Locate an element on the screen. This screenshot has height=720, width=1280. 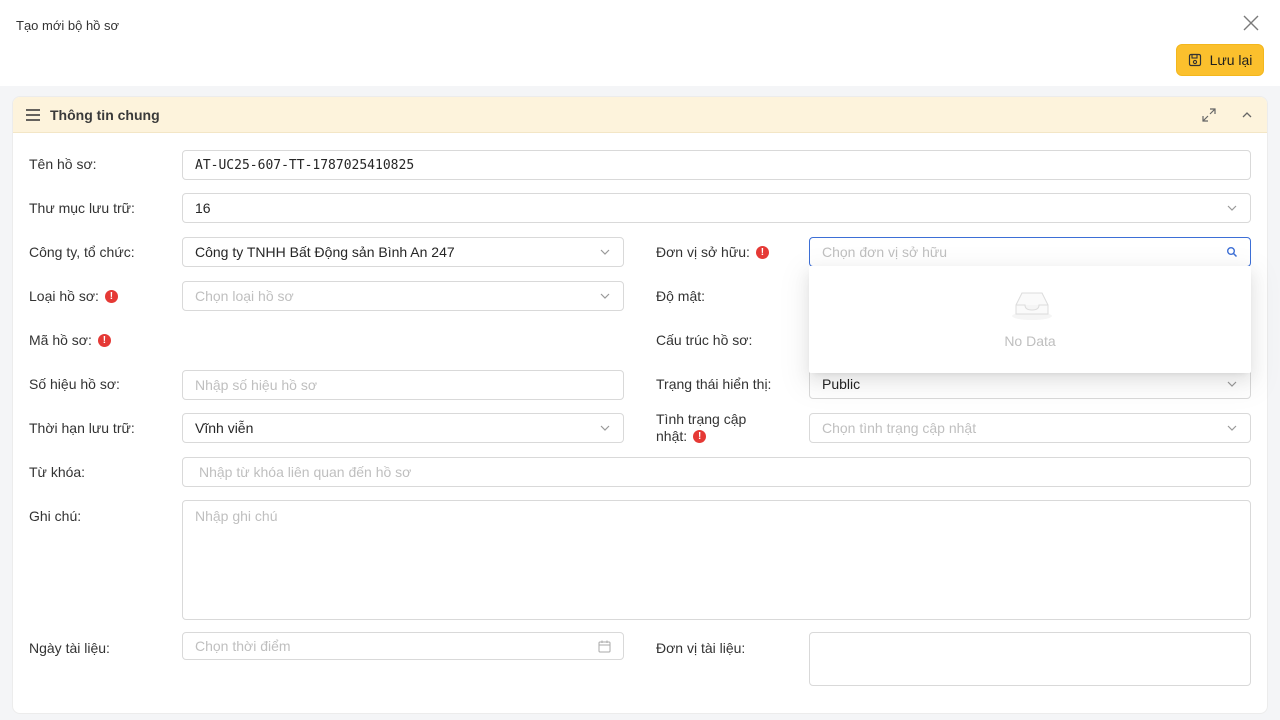
ma-ho-so-label-text: Mã hồ sơ: is located at coordinates (60, 340).